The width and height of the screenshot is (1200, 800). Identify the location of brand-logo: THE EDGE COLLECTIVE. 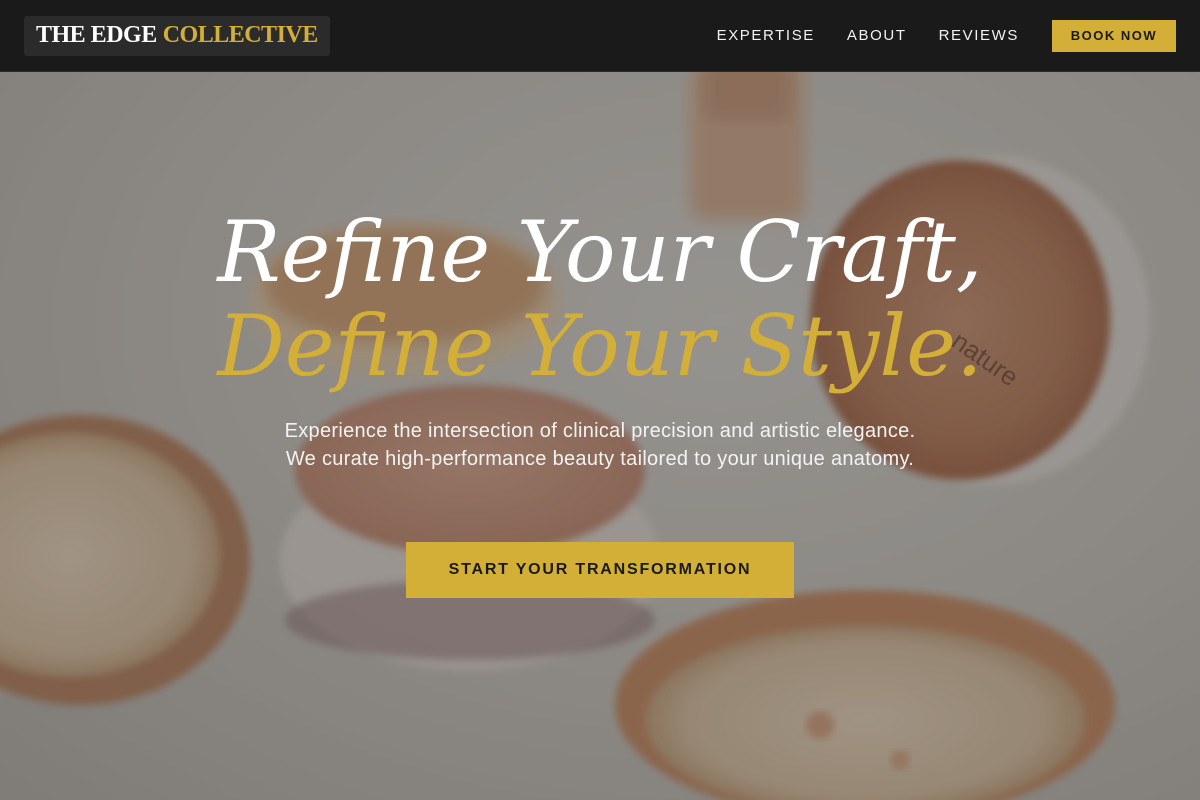
(177, 35).